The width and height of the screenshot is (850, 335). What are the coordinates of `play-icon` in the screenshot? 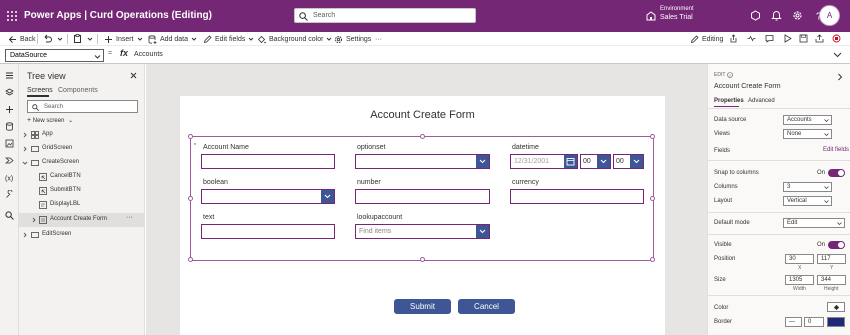 It's located at (787, 38).